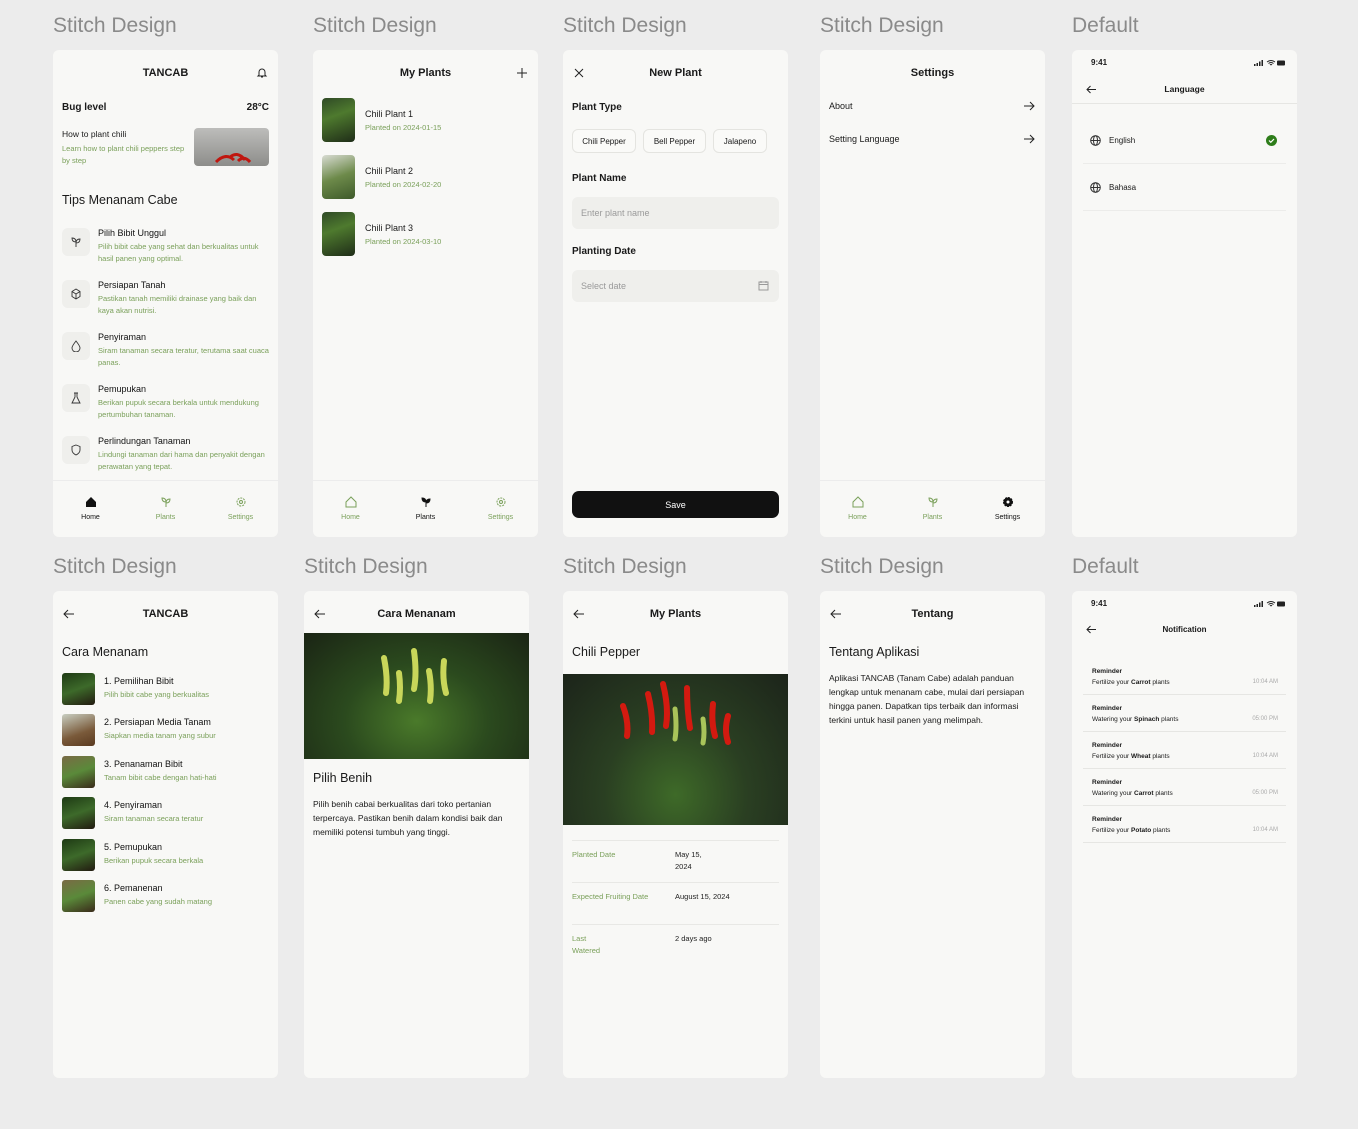 Image resolution: width=1358 pixels, height=1129 pixels. I want to click on detail-row: Last Watered 2 days ago, so click(675, 940).